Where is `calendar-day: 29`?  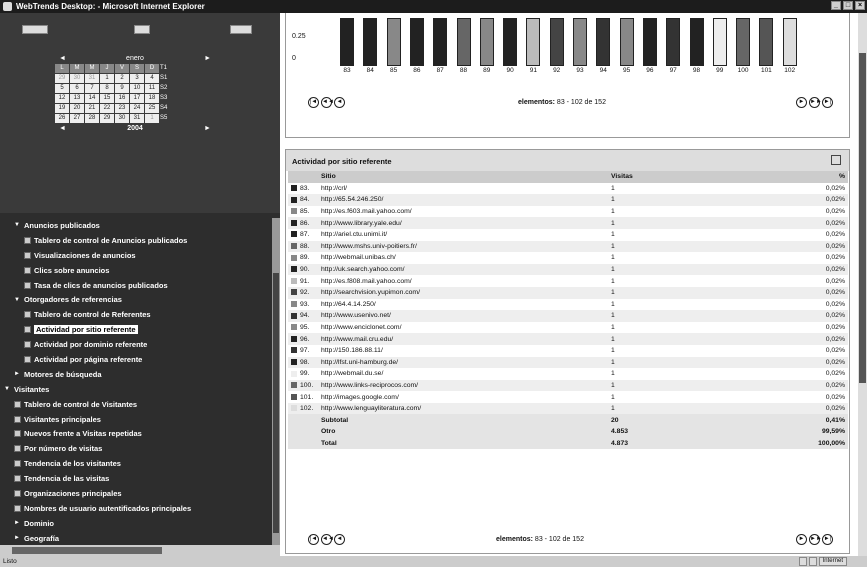 calendar-day: 29 is located at coordinates (62, 78).